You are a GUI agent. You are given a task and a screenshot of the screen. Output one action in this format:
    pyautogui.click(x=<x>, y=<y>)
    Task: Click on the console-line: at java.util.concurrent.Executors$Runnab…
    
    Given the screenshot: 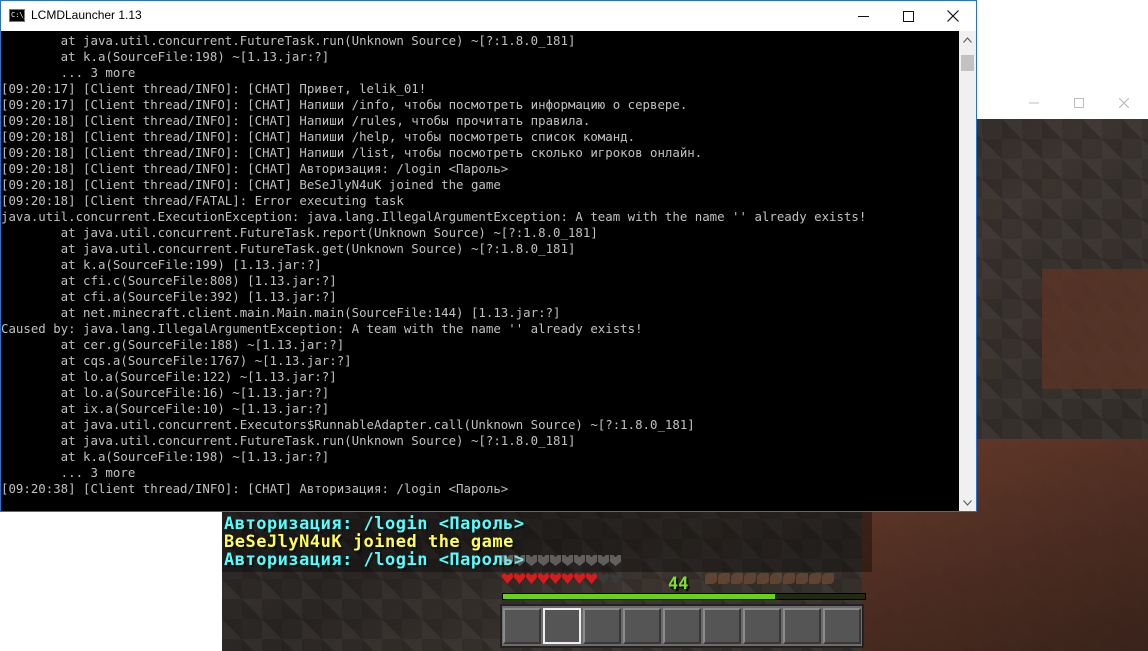 What is the action you would take?
    pyautogui.click(x=348, y=424)
    